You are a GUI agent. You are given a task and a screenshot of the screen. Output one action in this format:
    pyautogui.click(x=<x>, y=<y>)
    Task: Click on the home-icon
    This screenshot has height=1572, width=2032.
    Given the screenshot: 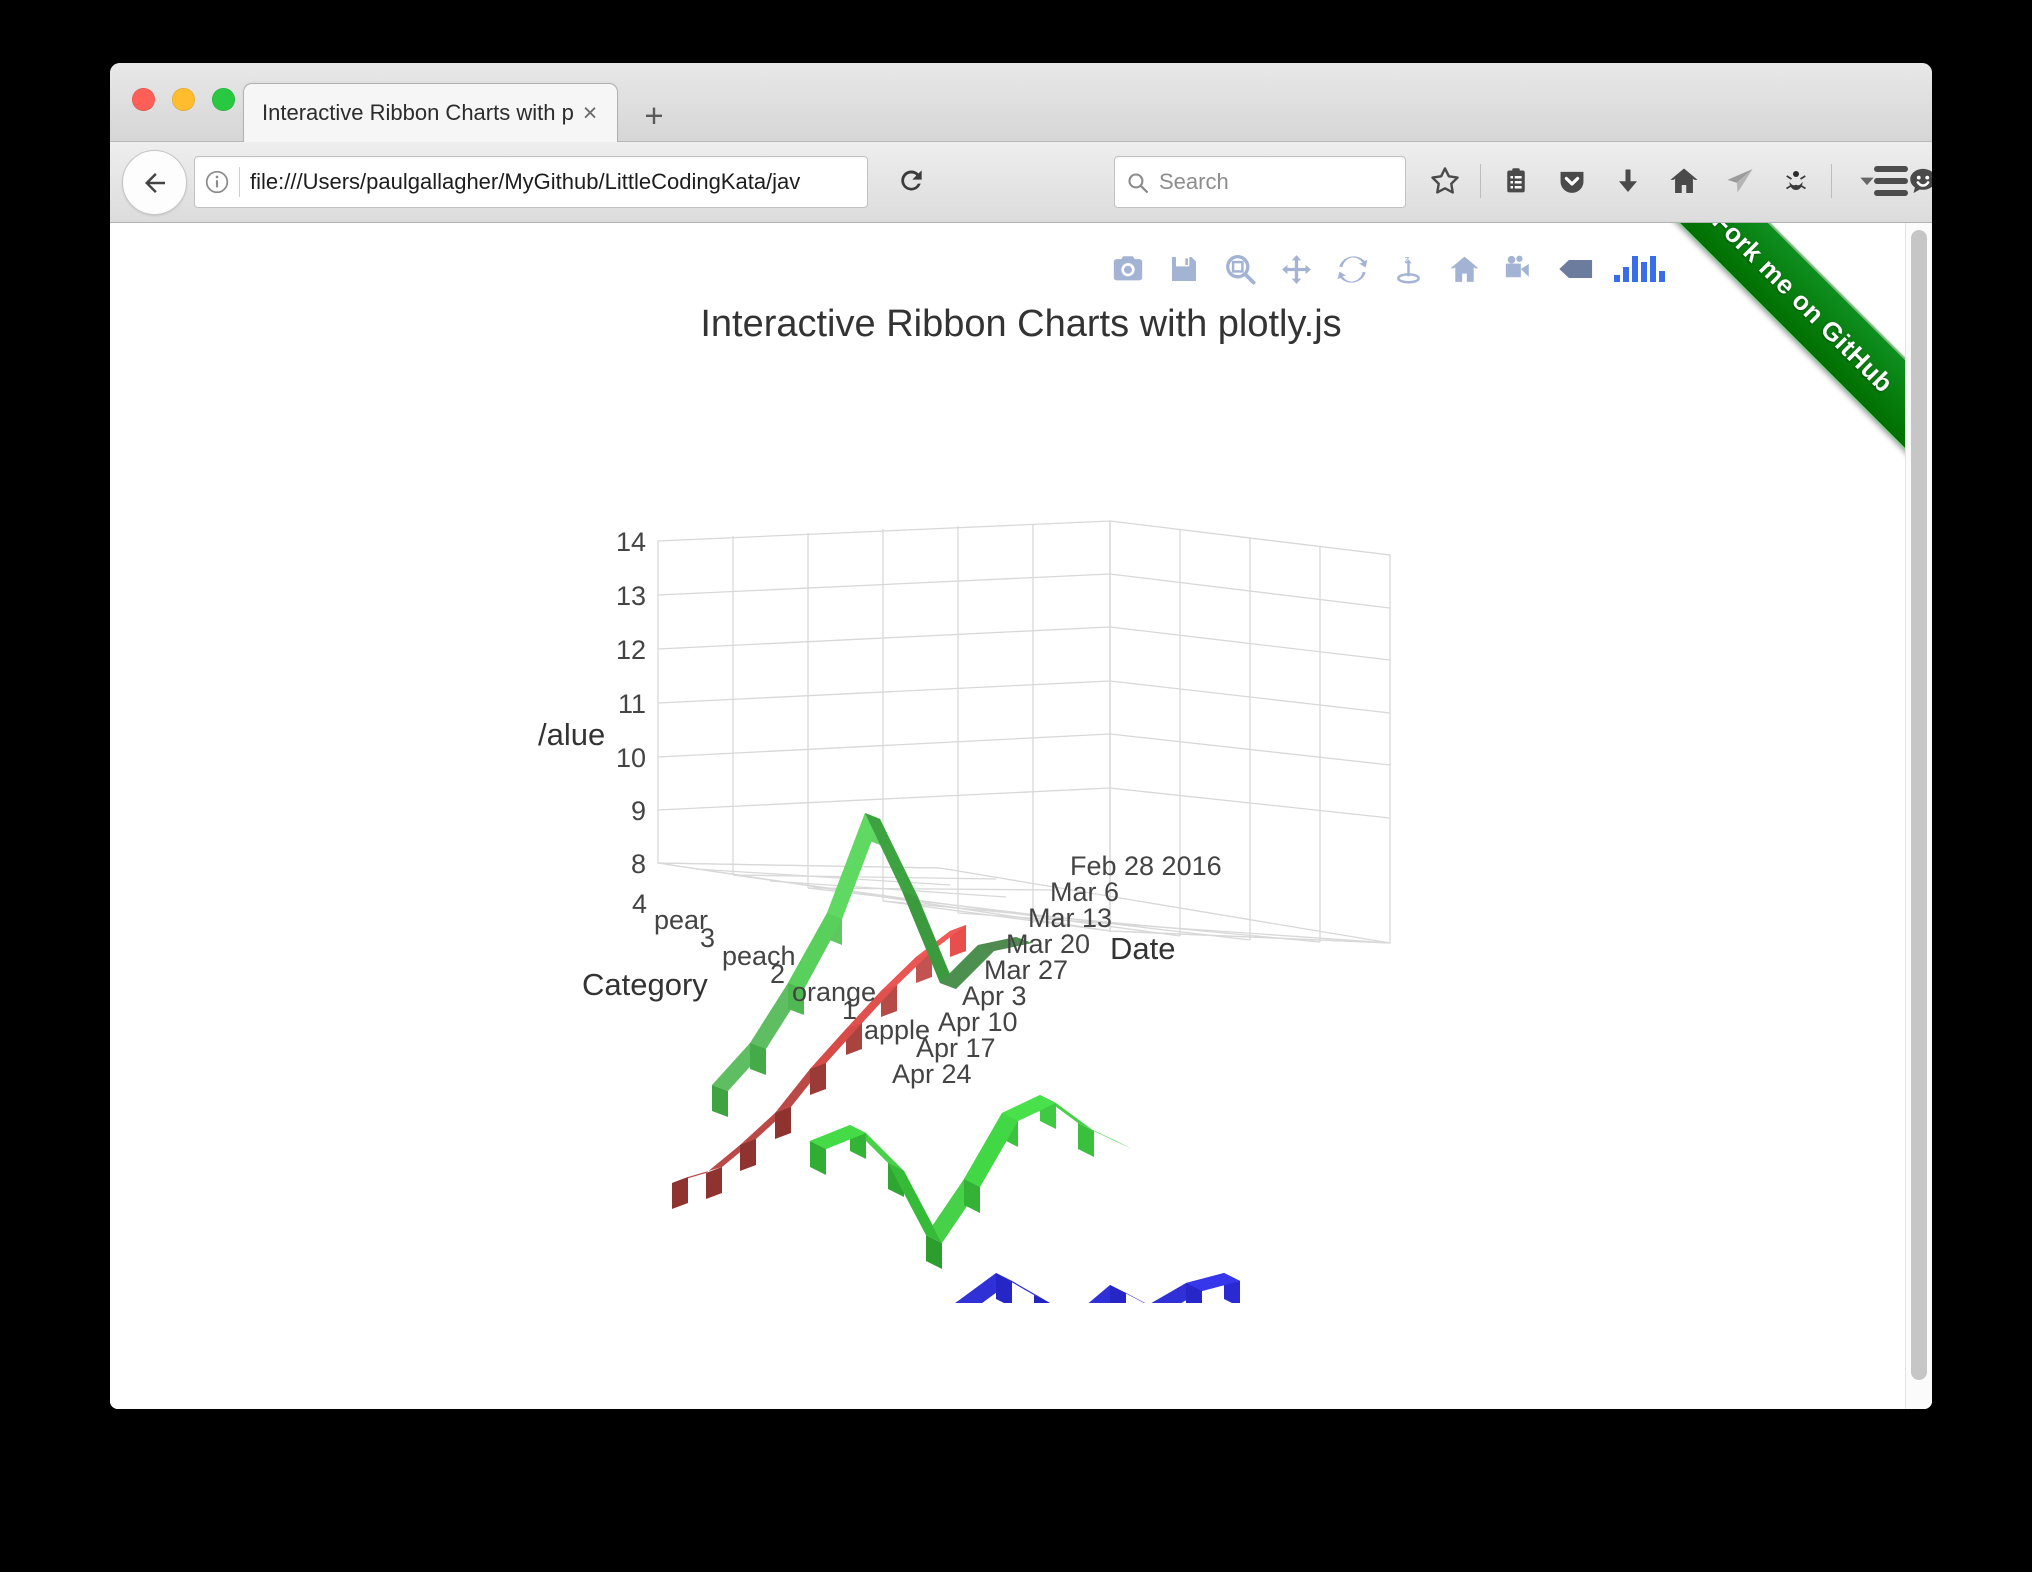 What is the action you would take?
    pyautogui.click(x=1684, y=180)
    